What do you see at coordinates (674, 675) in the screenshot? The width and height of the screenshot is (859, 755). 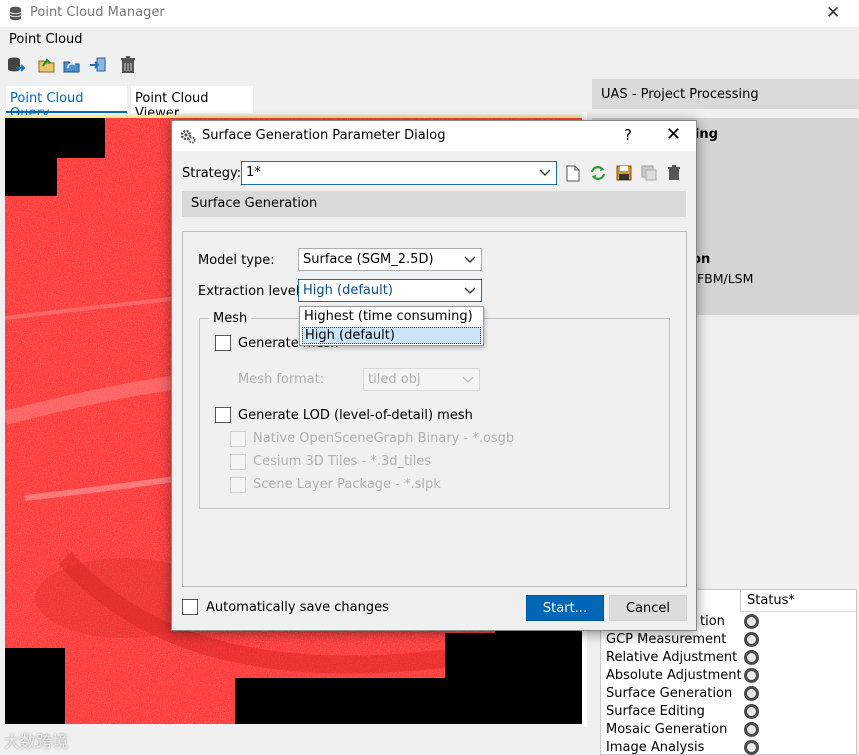 I see `status-row-label: Absolute Adjustment` at bounding box center [674, 675].